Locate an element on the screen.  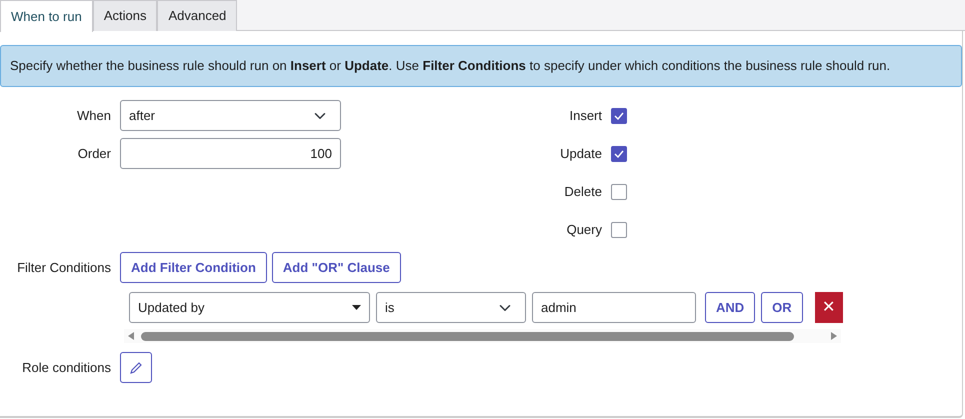
delete-button: ✕ is located at coordinates (828, 307).